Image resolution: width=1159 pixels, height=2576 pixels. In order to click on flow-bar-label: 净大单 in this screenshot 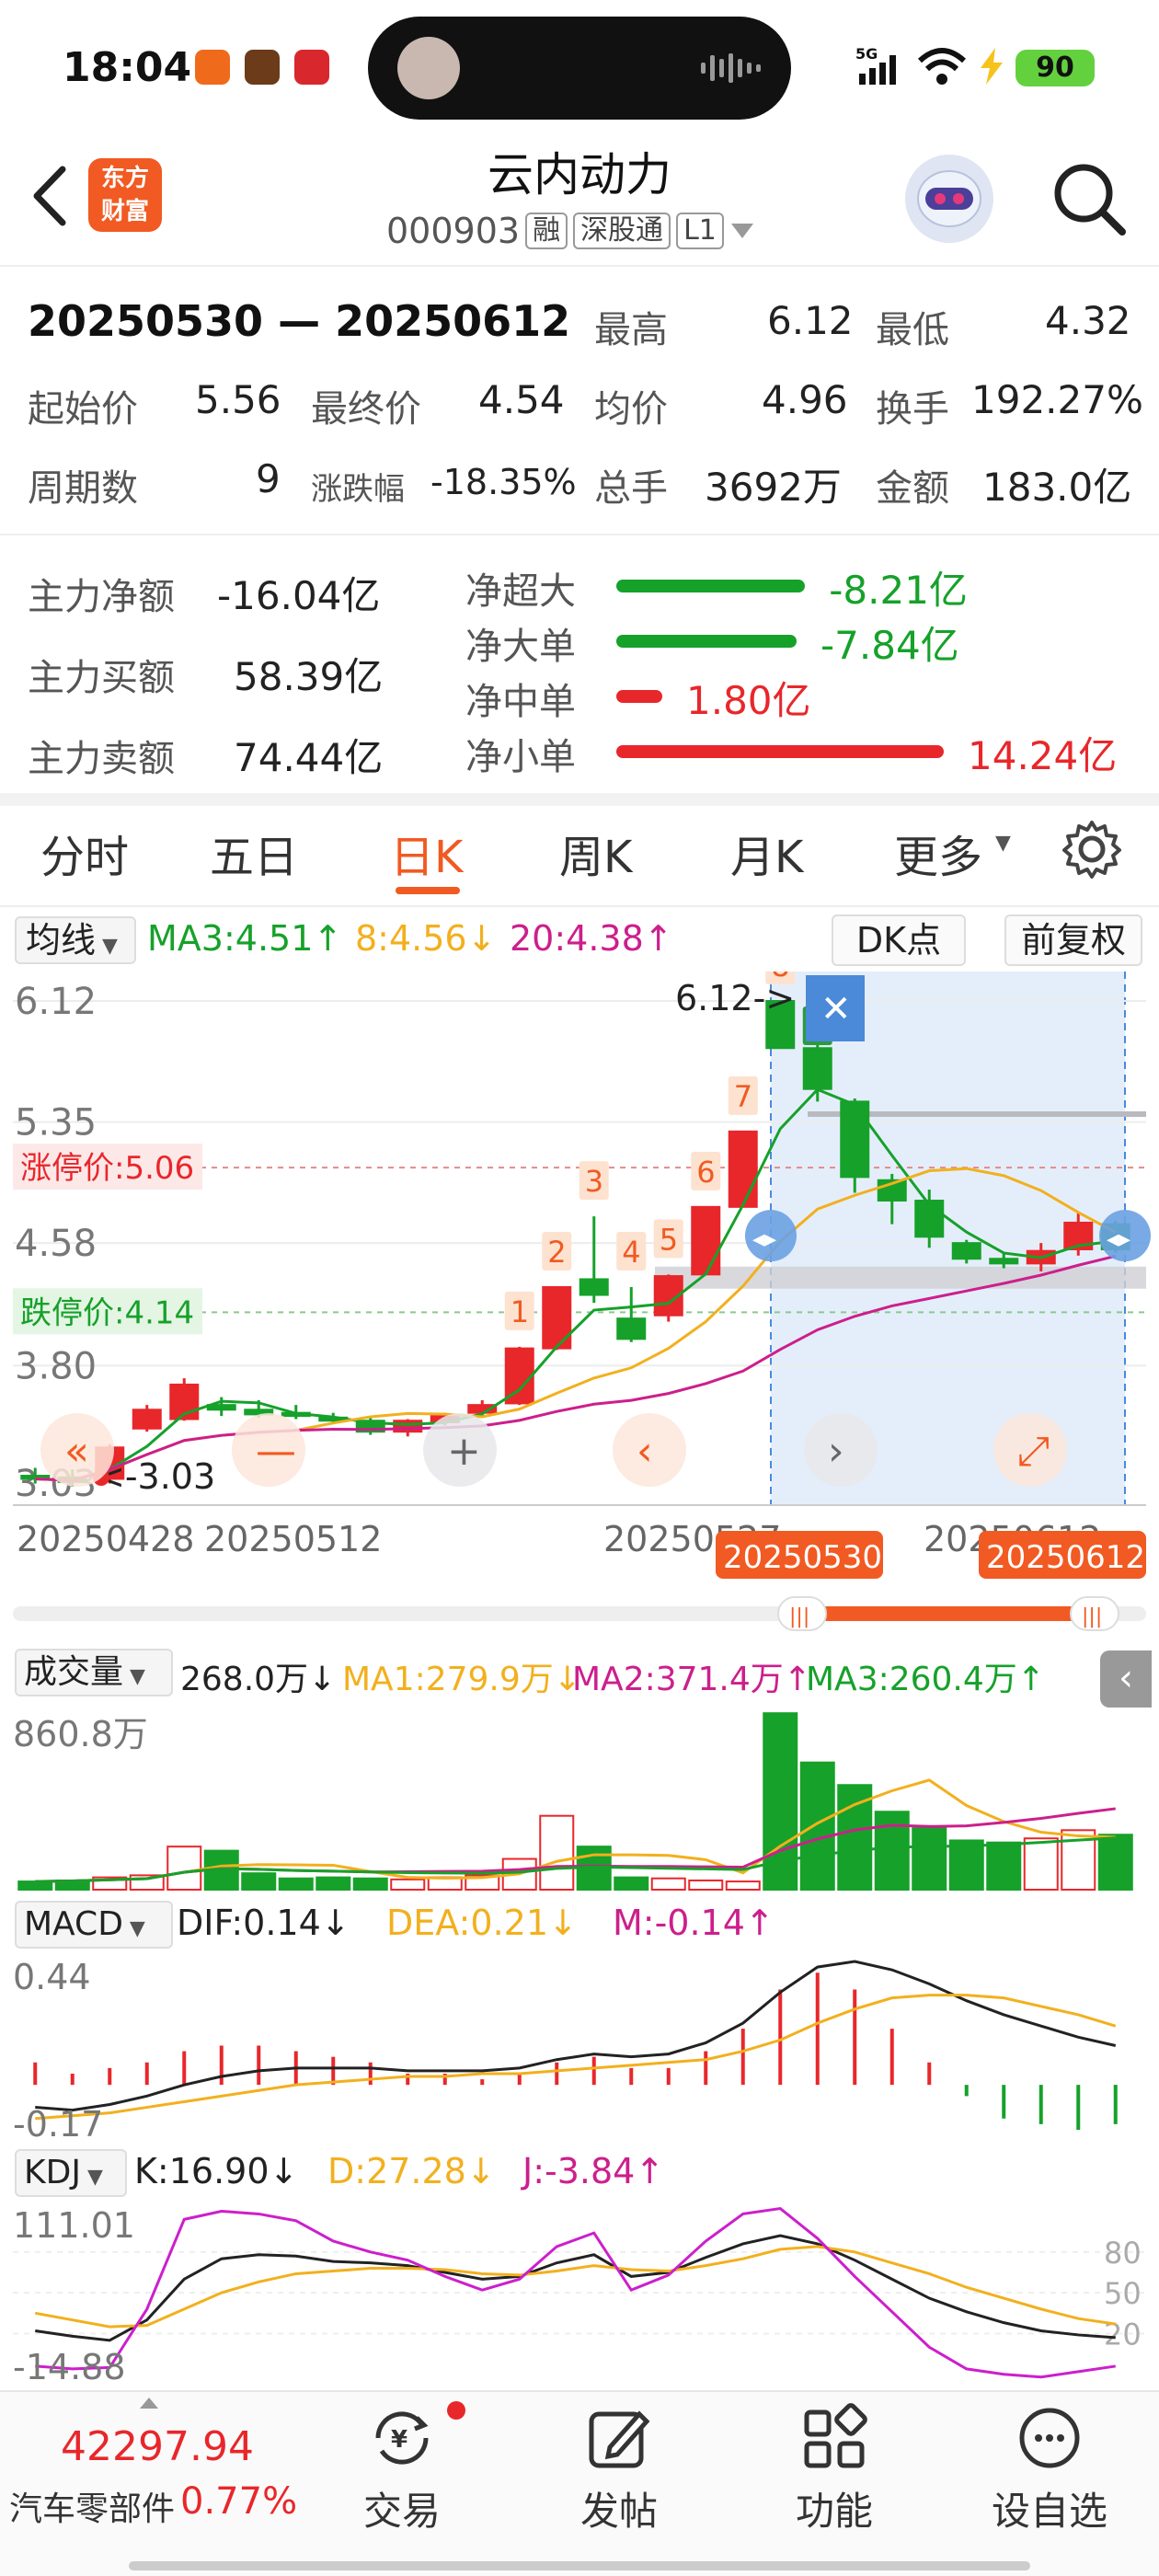, I will do `click(520, 647)`.